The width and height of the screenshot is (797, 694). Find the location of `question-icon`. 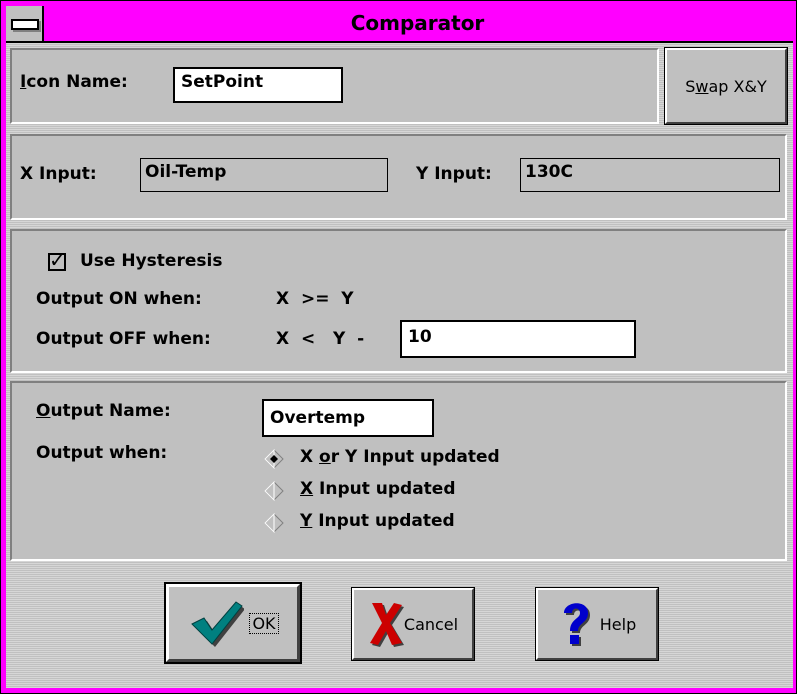

question-icon is located at coordinates (576, 624).